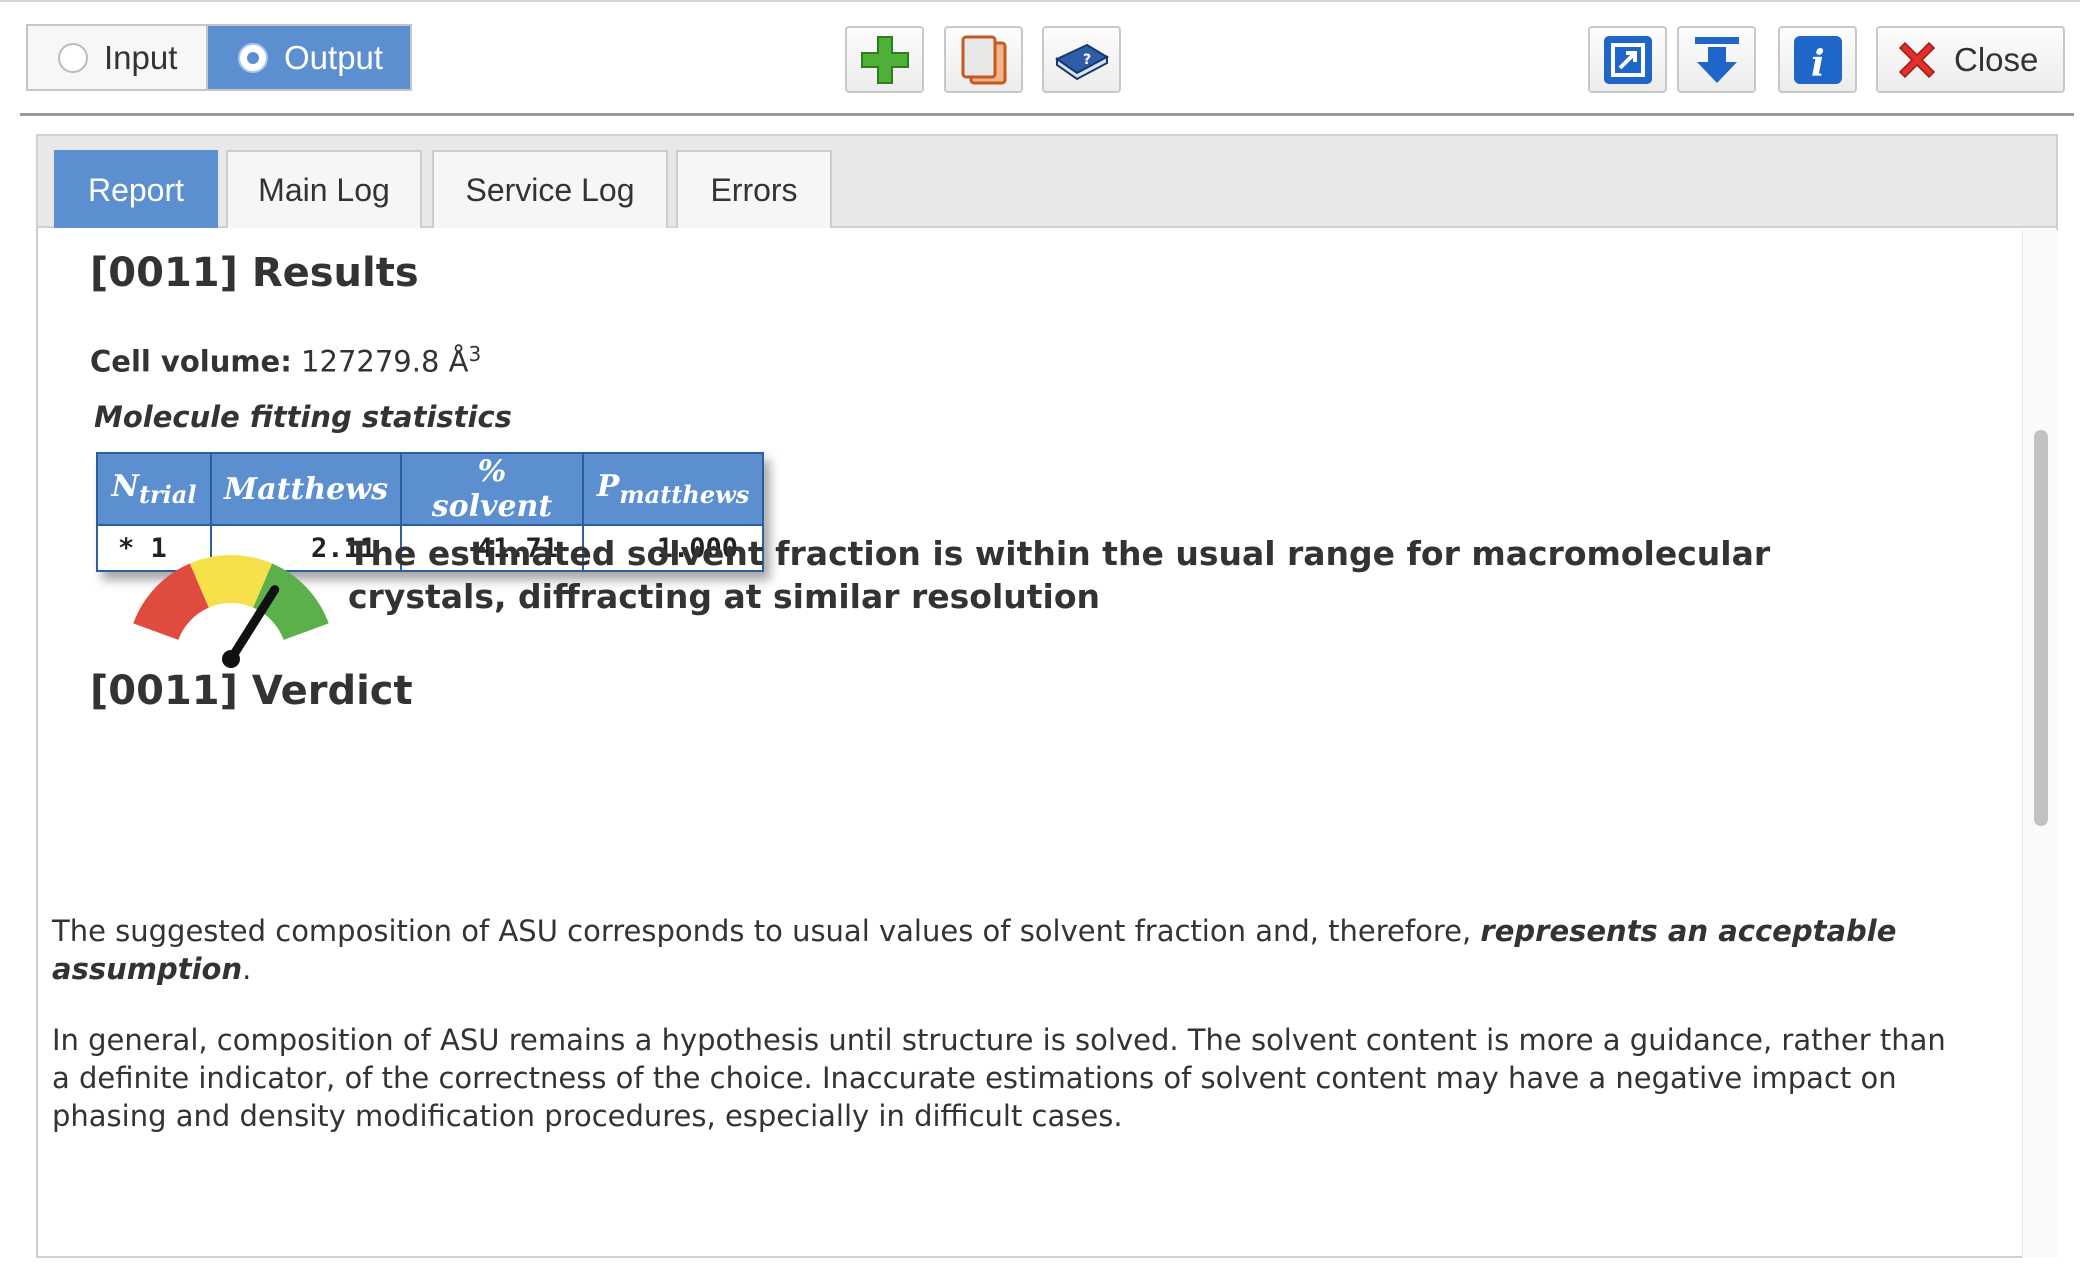  What do you see at coordinates (2041, 628) in the screenshot?
I see `scrollbar-thumb` at bounding box center [2041, 628].